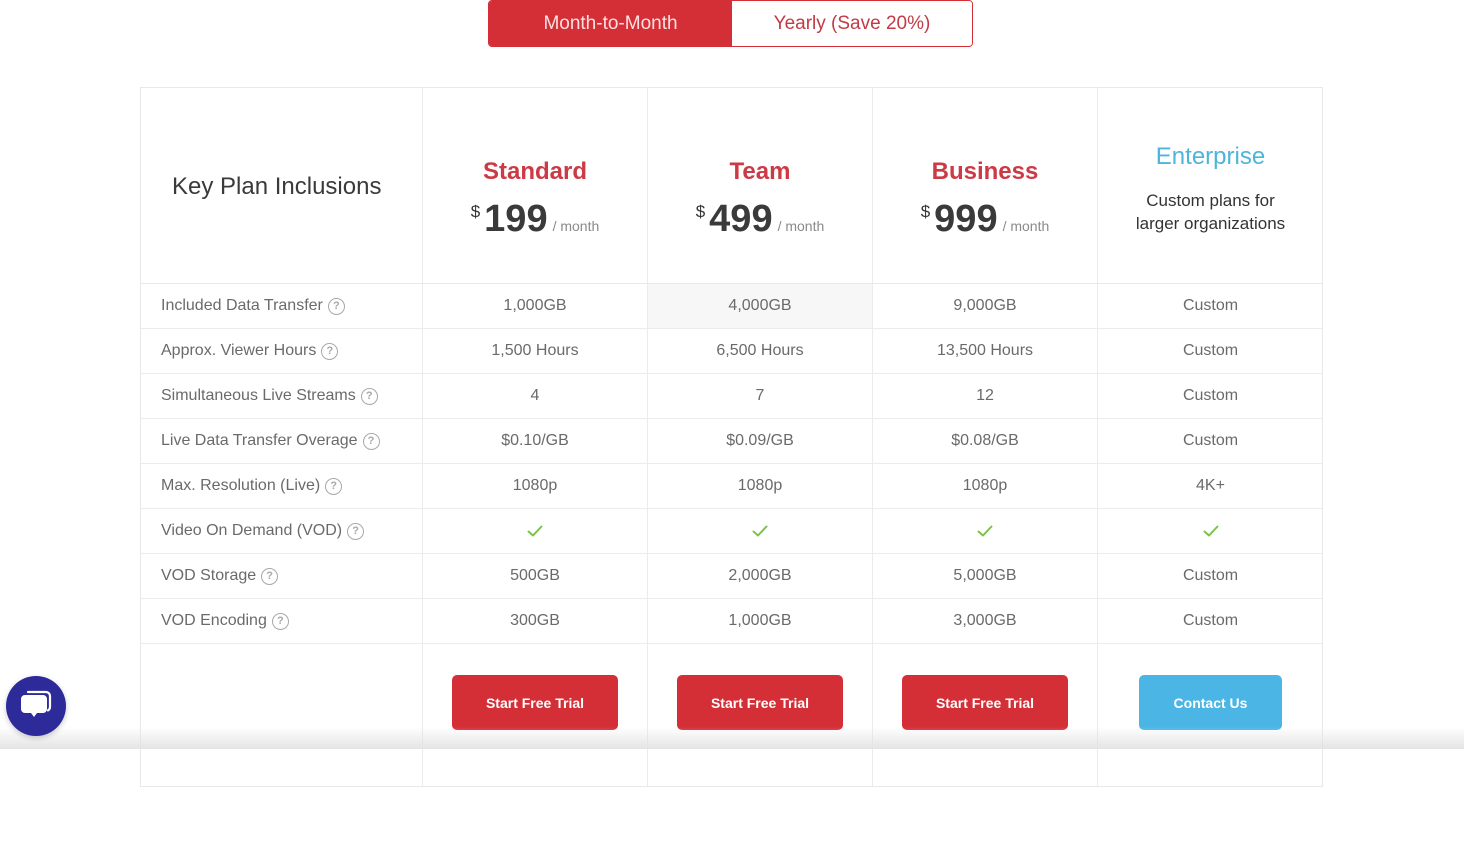  I want to click on plan-price: $ 199 / month, so click(535, 219).